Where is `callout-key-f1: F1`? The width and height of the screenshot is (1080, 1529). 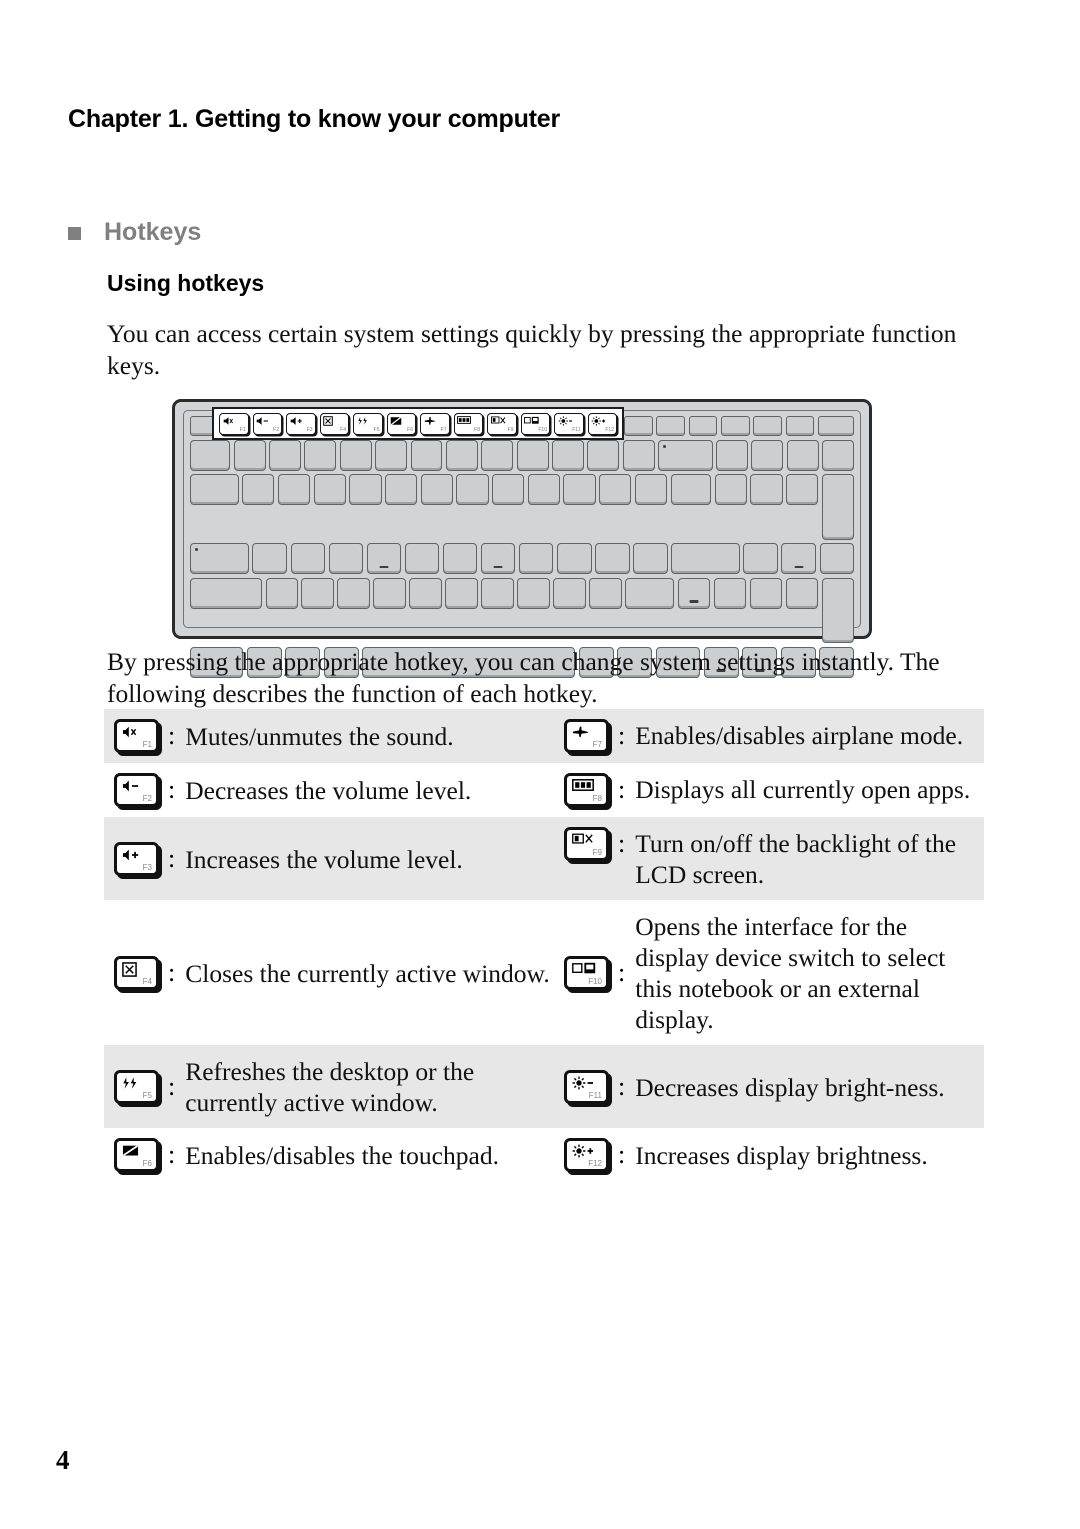 callout-key-f1: F1 is located at coordinates (234, 423).